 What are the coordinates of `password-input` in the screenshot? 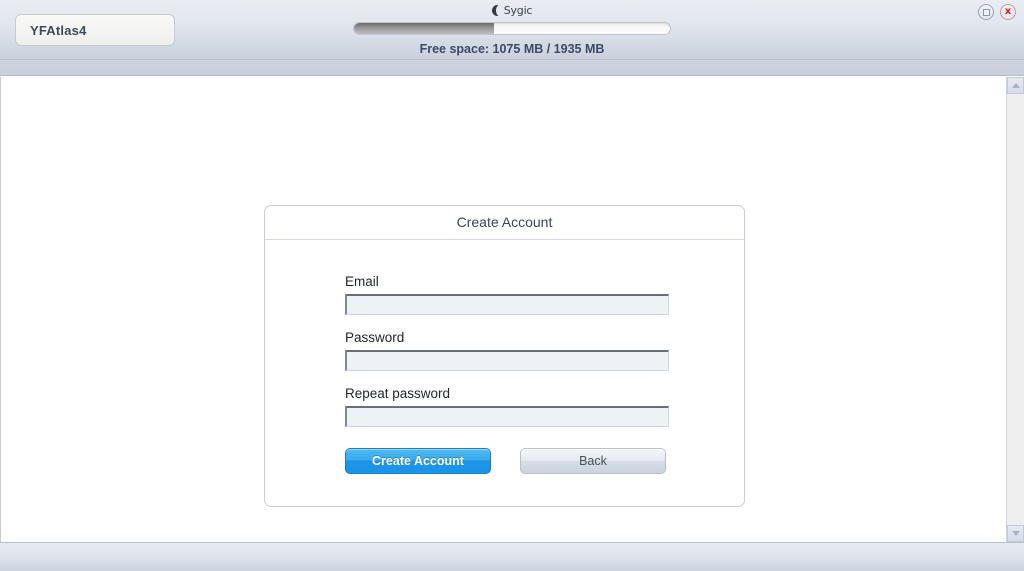 It's located at (507, 360).